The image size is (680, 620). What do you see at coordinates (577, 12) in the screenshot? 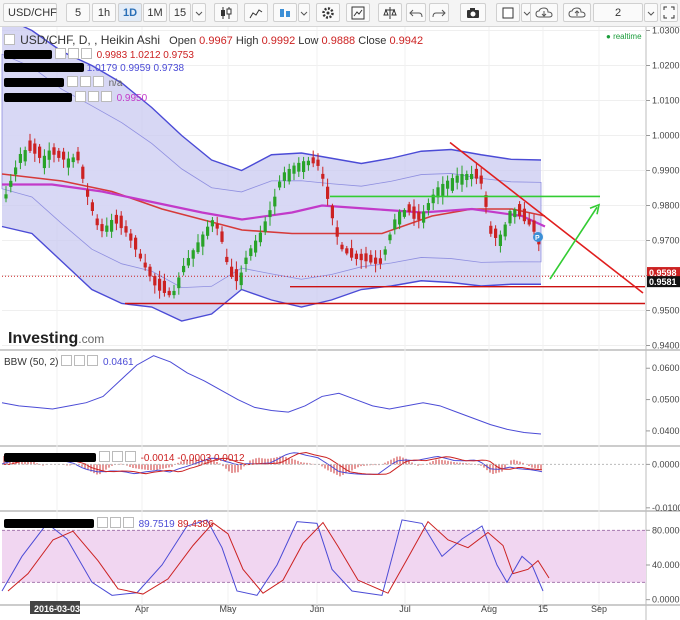
I see `cloud-upload-button` at bounding box center [577, 12].